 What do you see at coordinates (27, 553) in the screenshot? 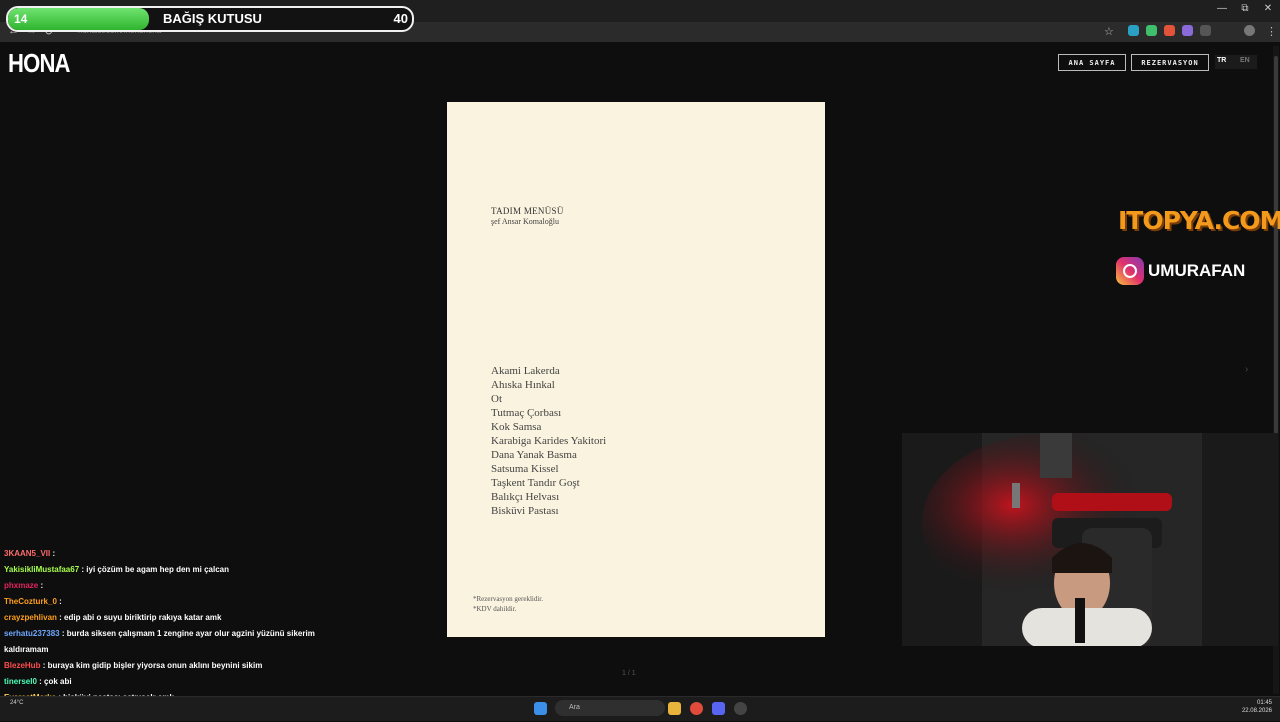
I see `chat-username: 3KAAN5_VII` at bounding box center [27, 553].